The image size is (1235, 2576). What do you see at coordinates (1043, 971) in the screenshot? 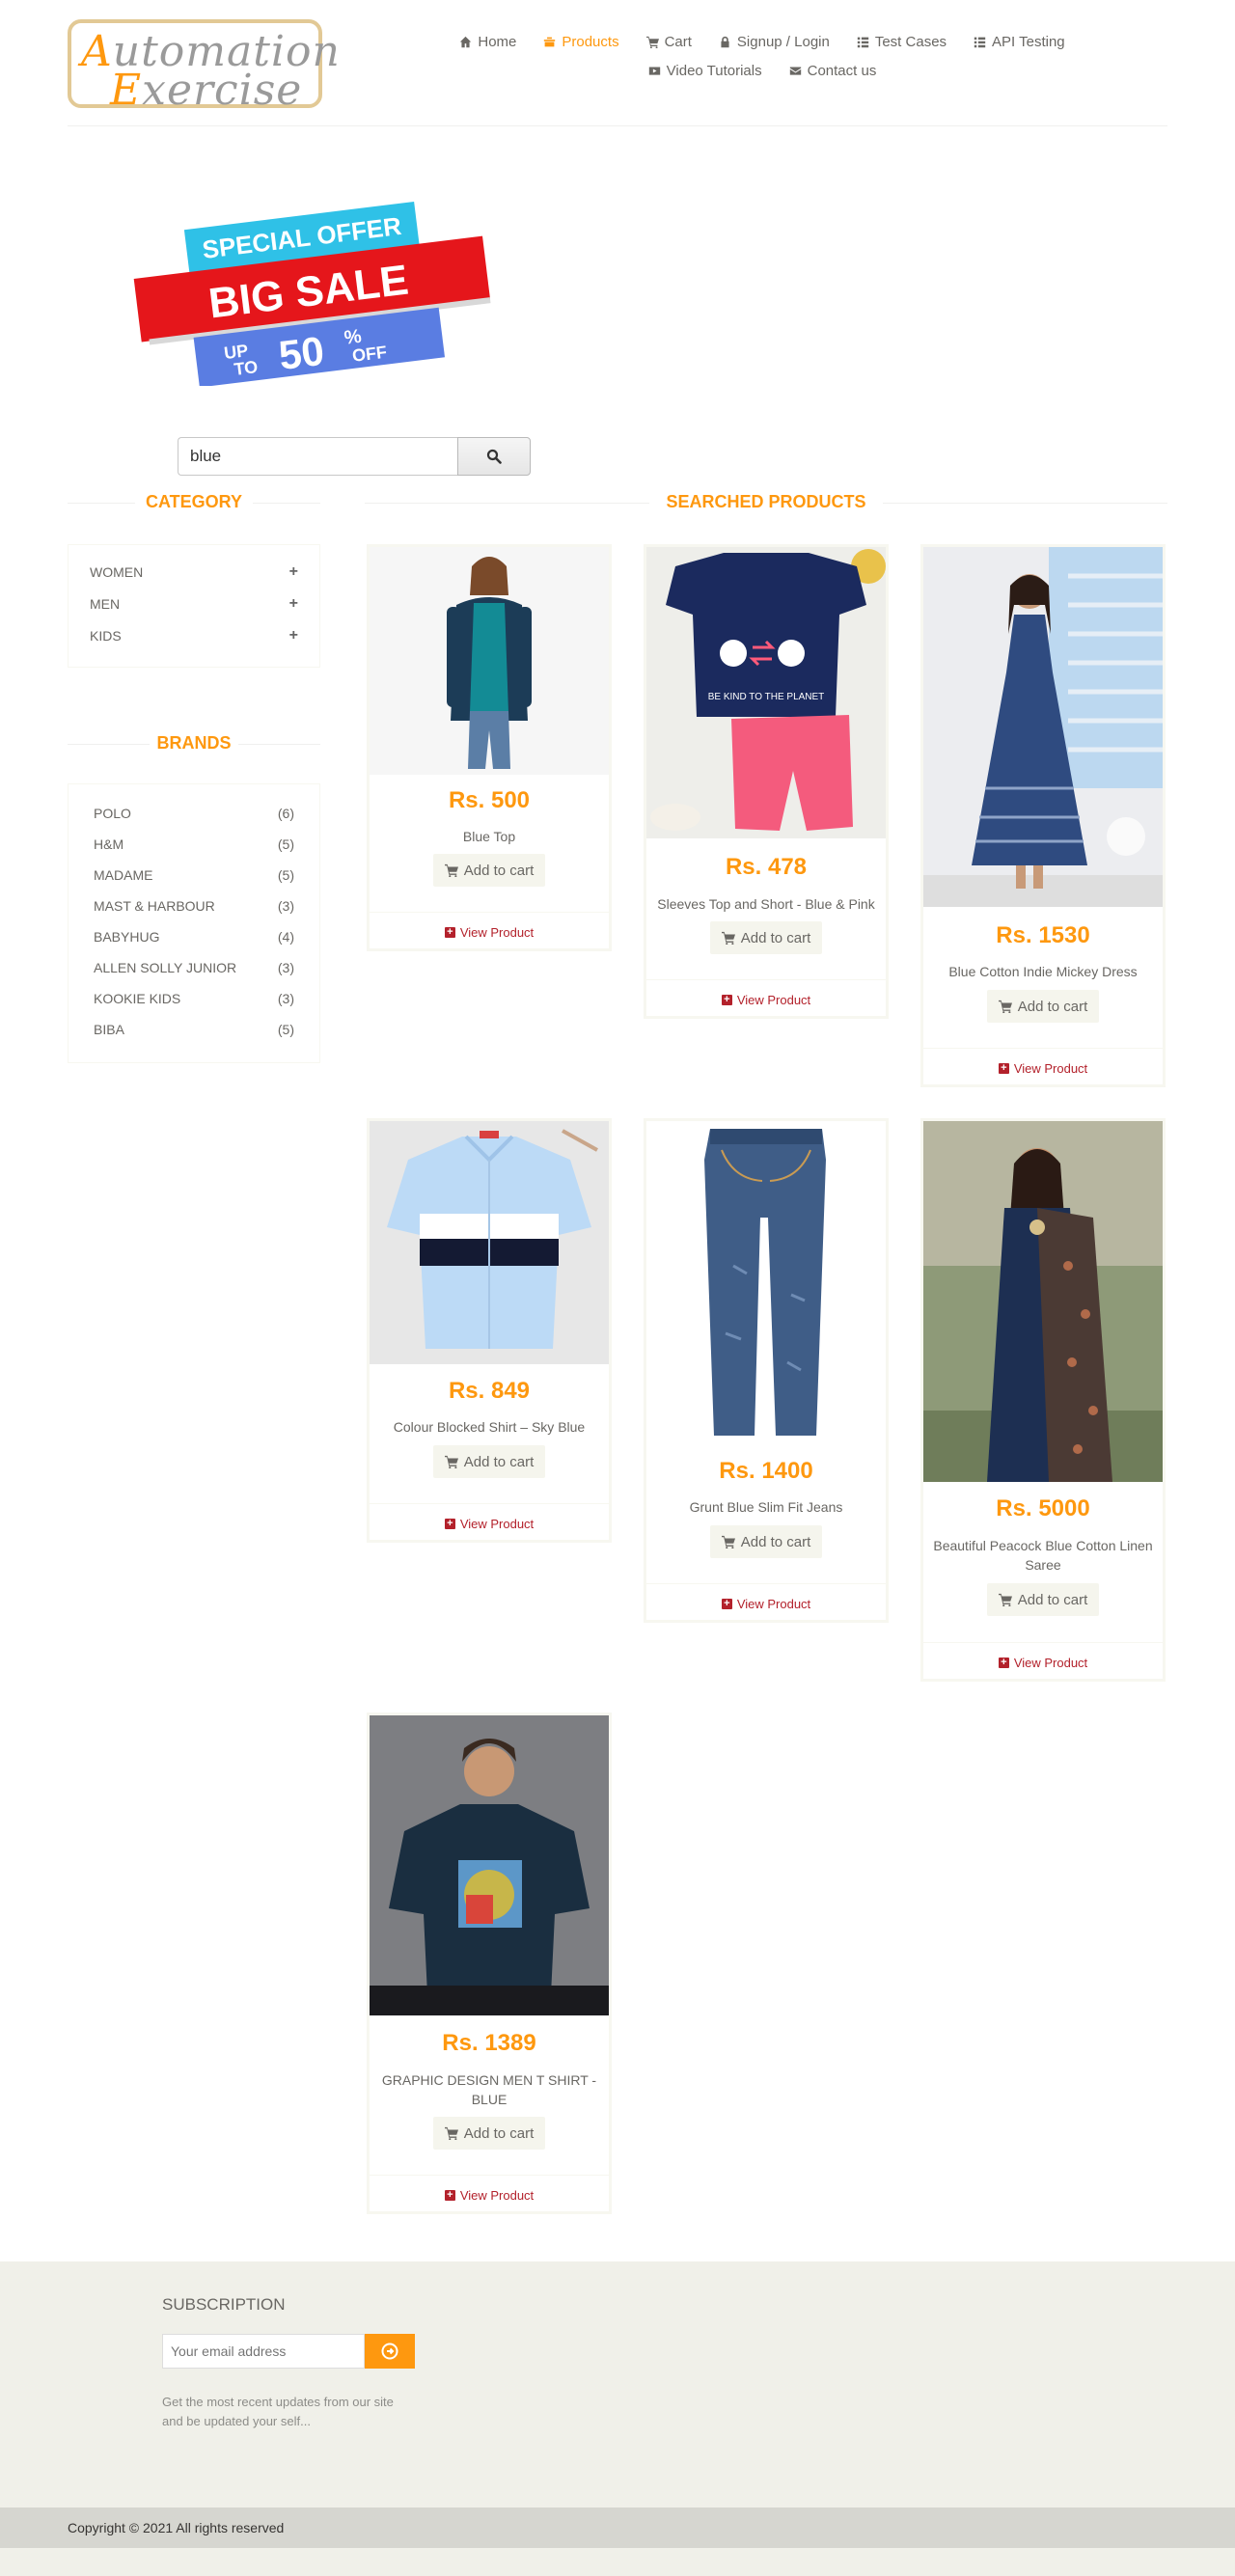
I see `product-name: Blue Cotton Indie Mickey Dress` at bounding box center [1043, 971].